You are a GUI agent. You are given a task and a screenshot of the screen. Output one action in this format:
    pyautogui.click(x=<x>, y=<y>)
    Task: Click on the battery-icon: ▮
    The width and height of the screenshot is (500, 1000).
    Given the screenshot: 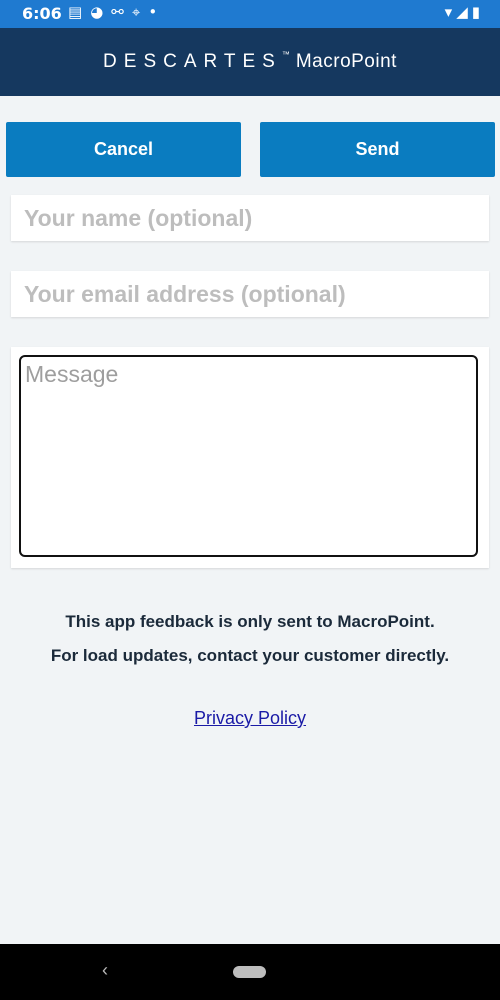 What is the action you would take?
    pyautogui.click(x=475, y=12)
    